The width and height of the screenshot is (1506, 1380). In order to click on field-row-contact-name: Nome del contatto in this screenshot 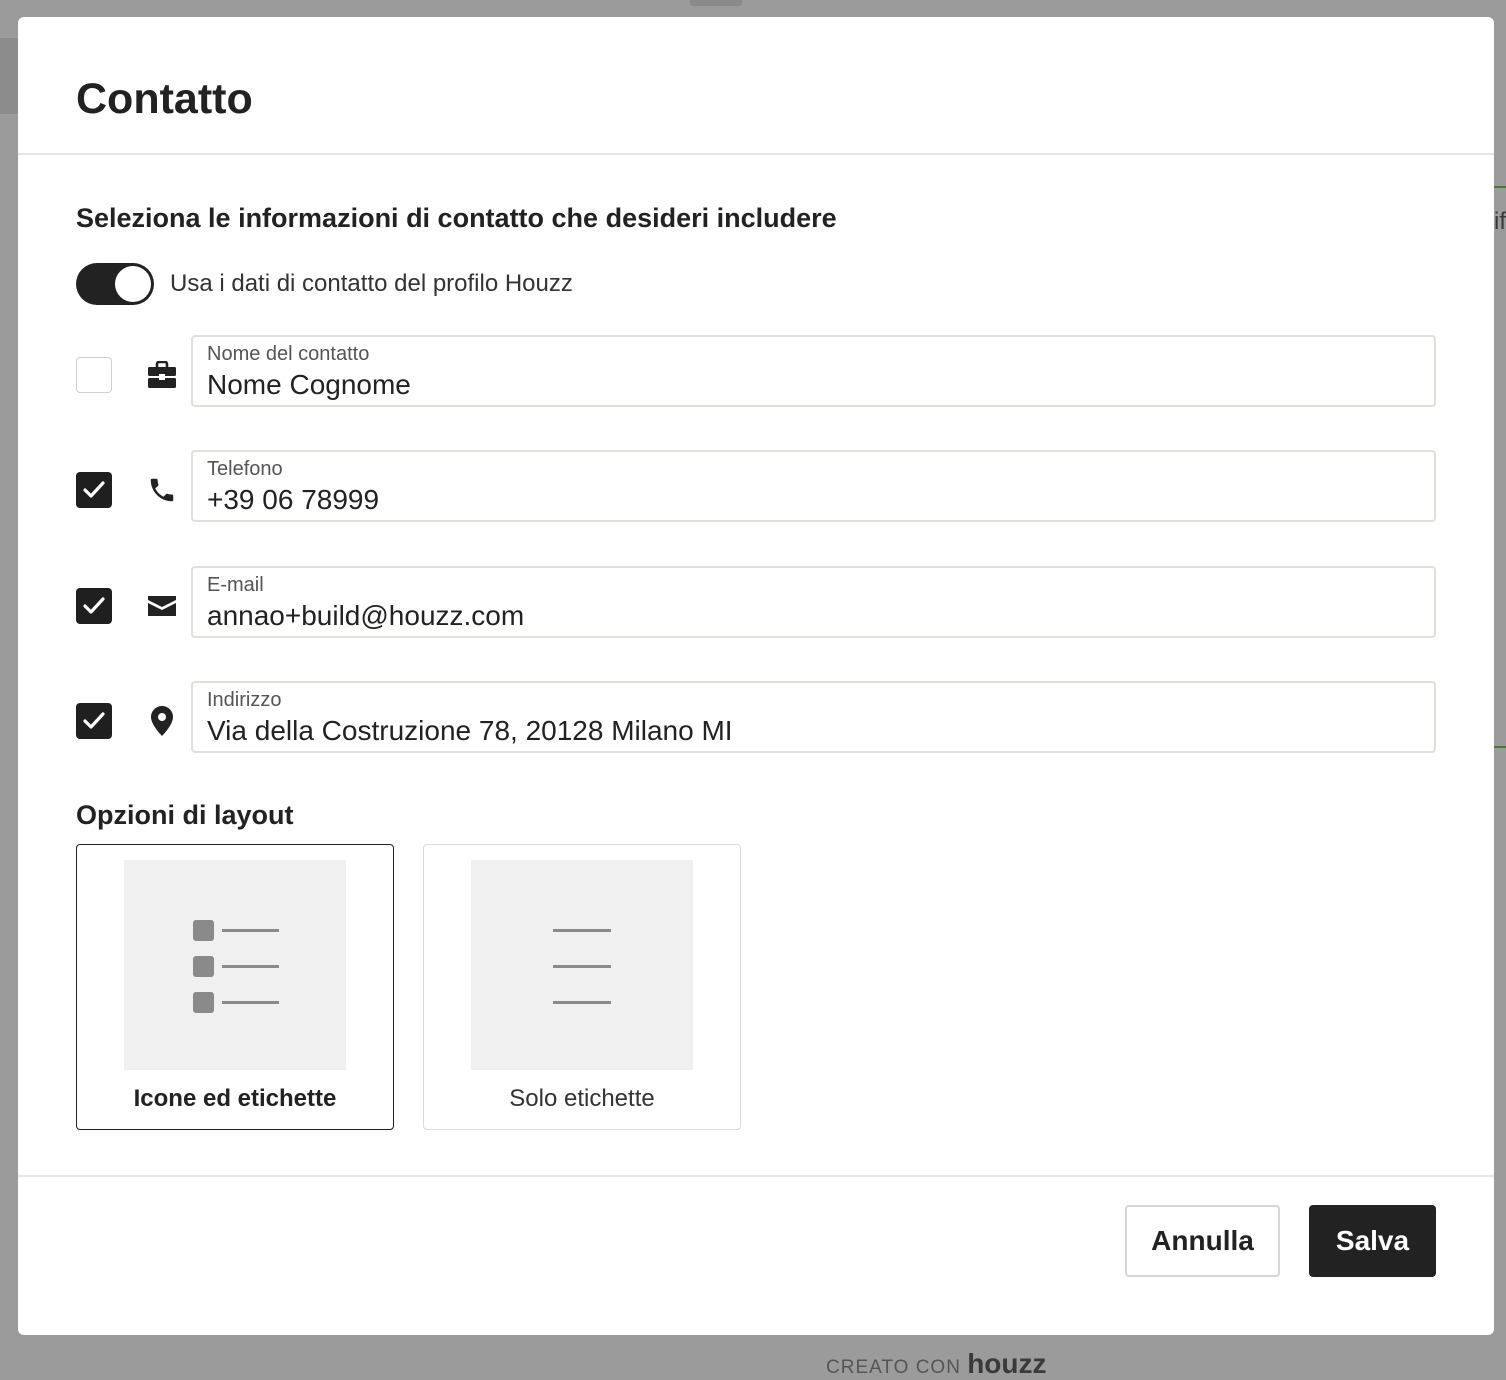, I will do `click(756, 371)`.